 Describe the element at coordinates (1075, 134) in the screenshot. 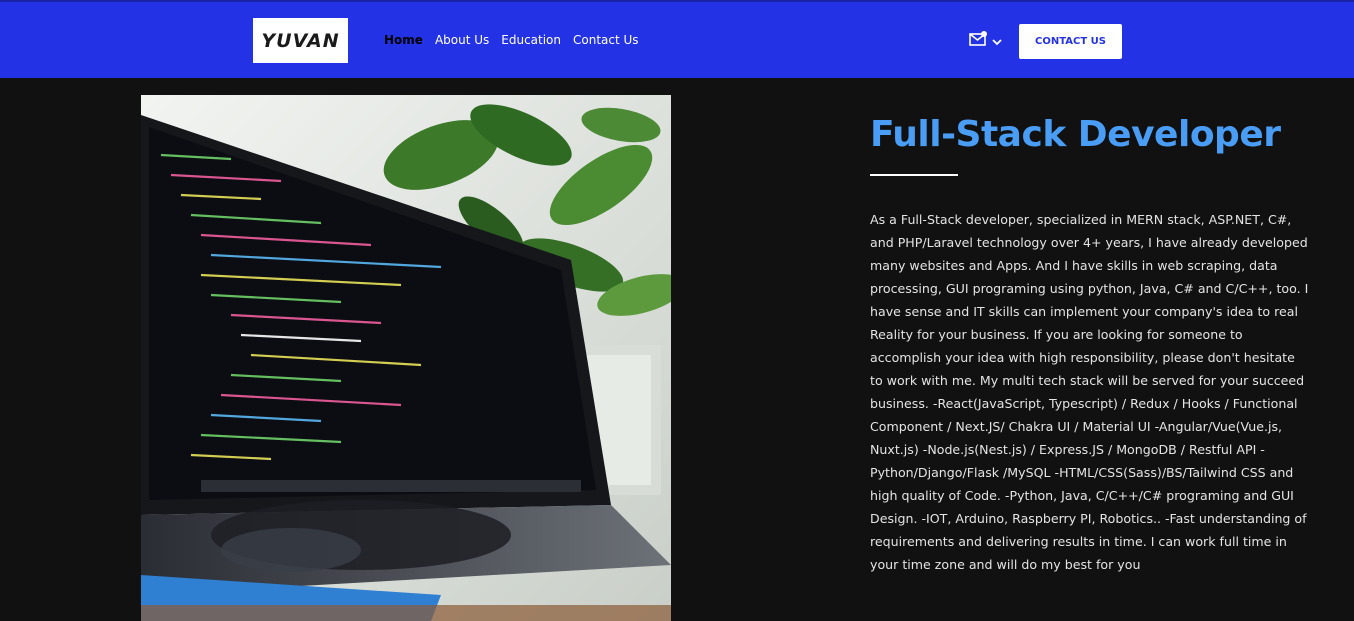

I see `hero-title: Full-Stack Developer` at that location.